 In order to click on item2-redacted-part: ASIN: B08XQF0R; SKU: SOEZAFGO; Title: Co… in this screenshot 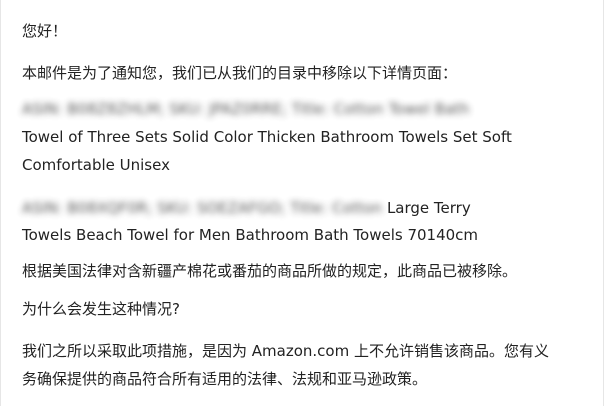, I will do `click(202, 208)`.